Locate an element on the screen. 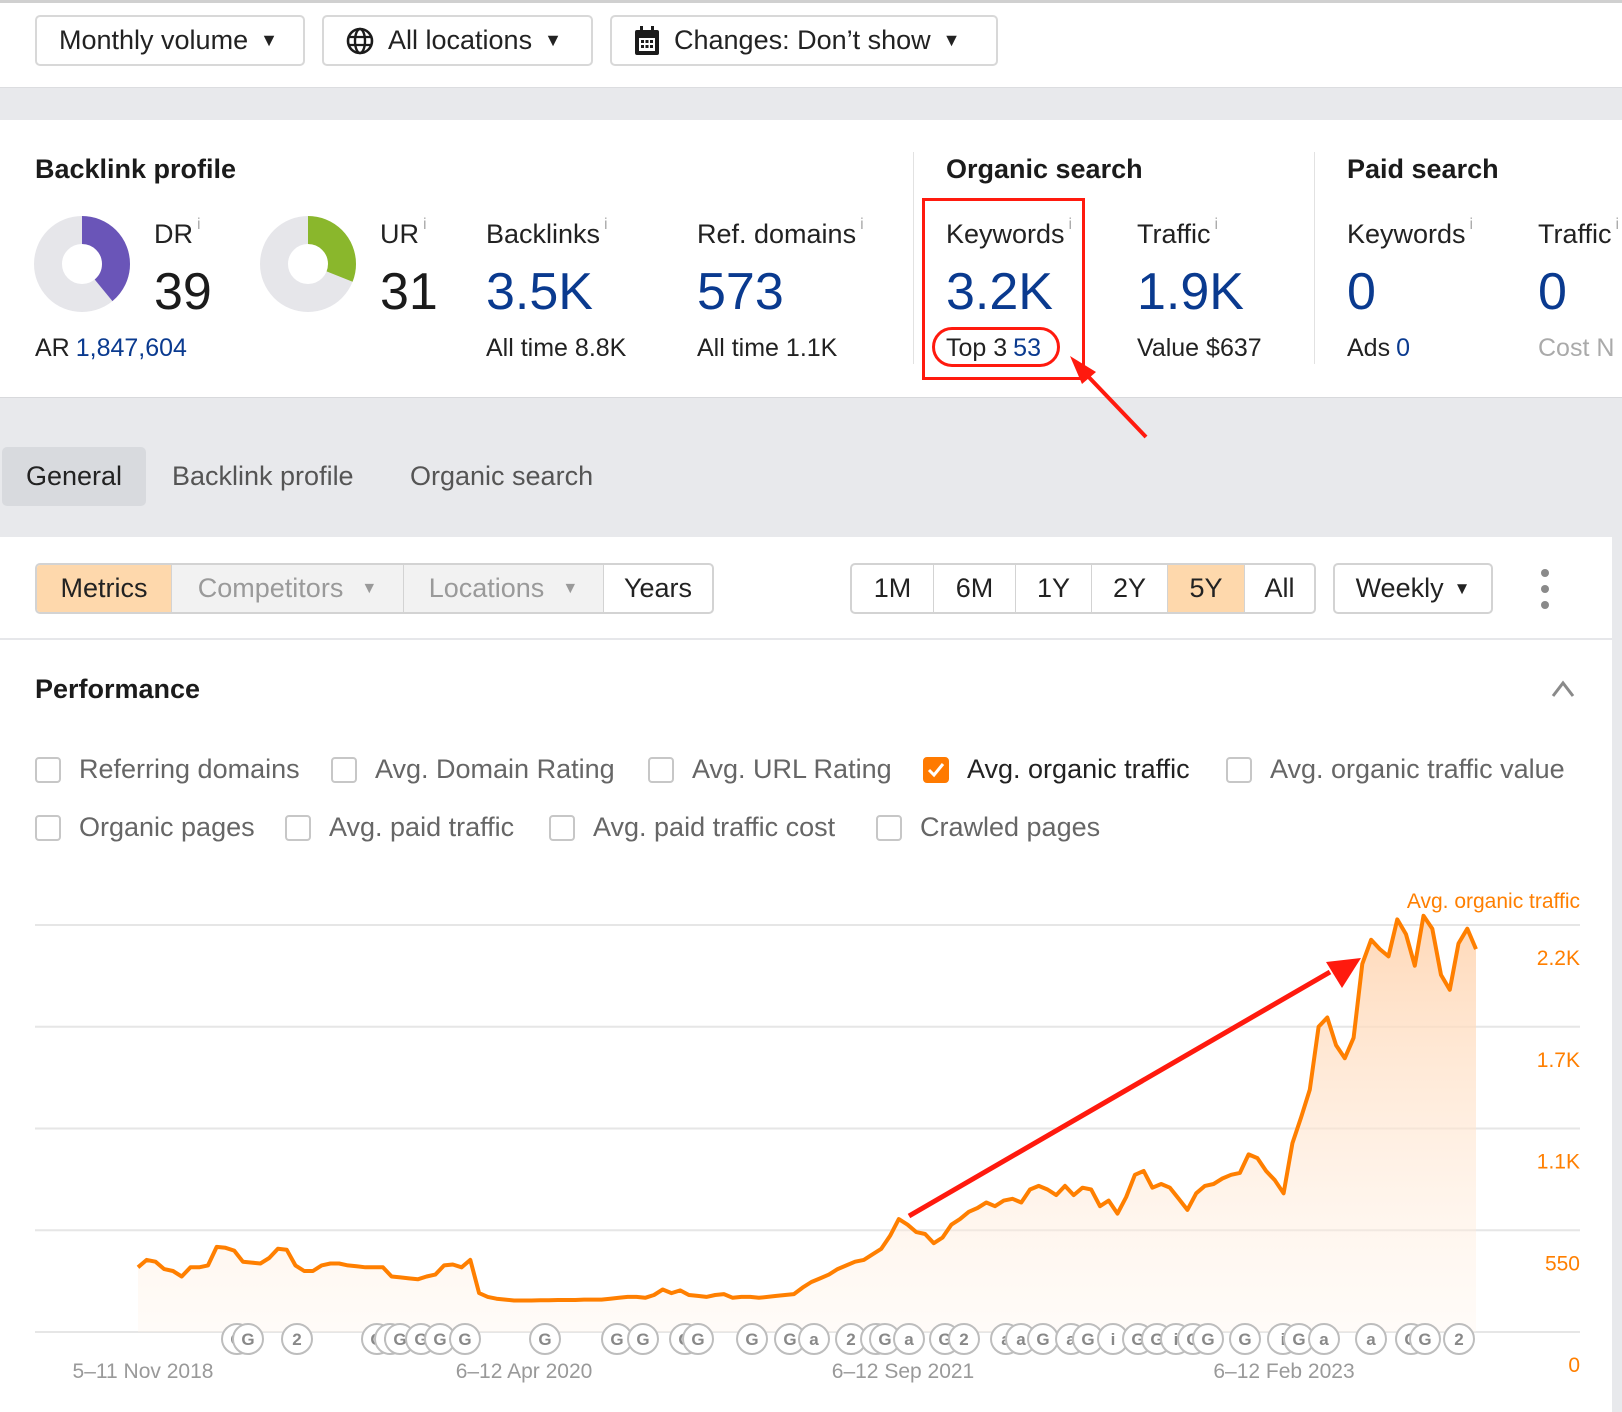 The width and height of the screenshot is (1622, 1412). ur-label-text: UR is located at coordinates (399, 234).